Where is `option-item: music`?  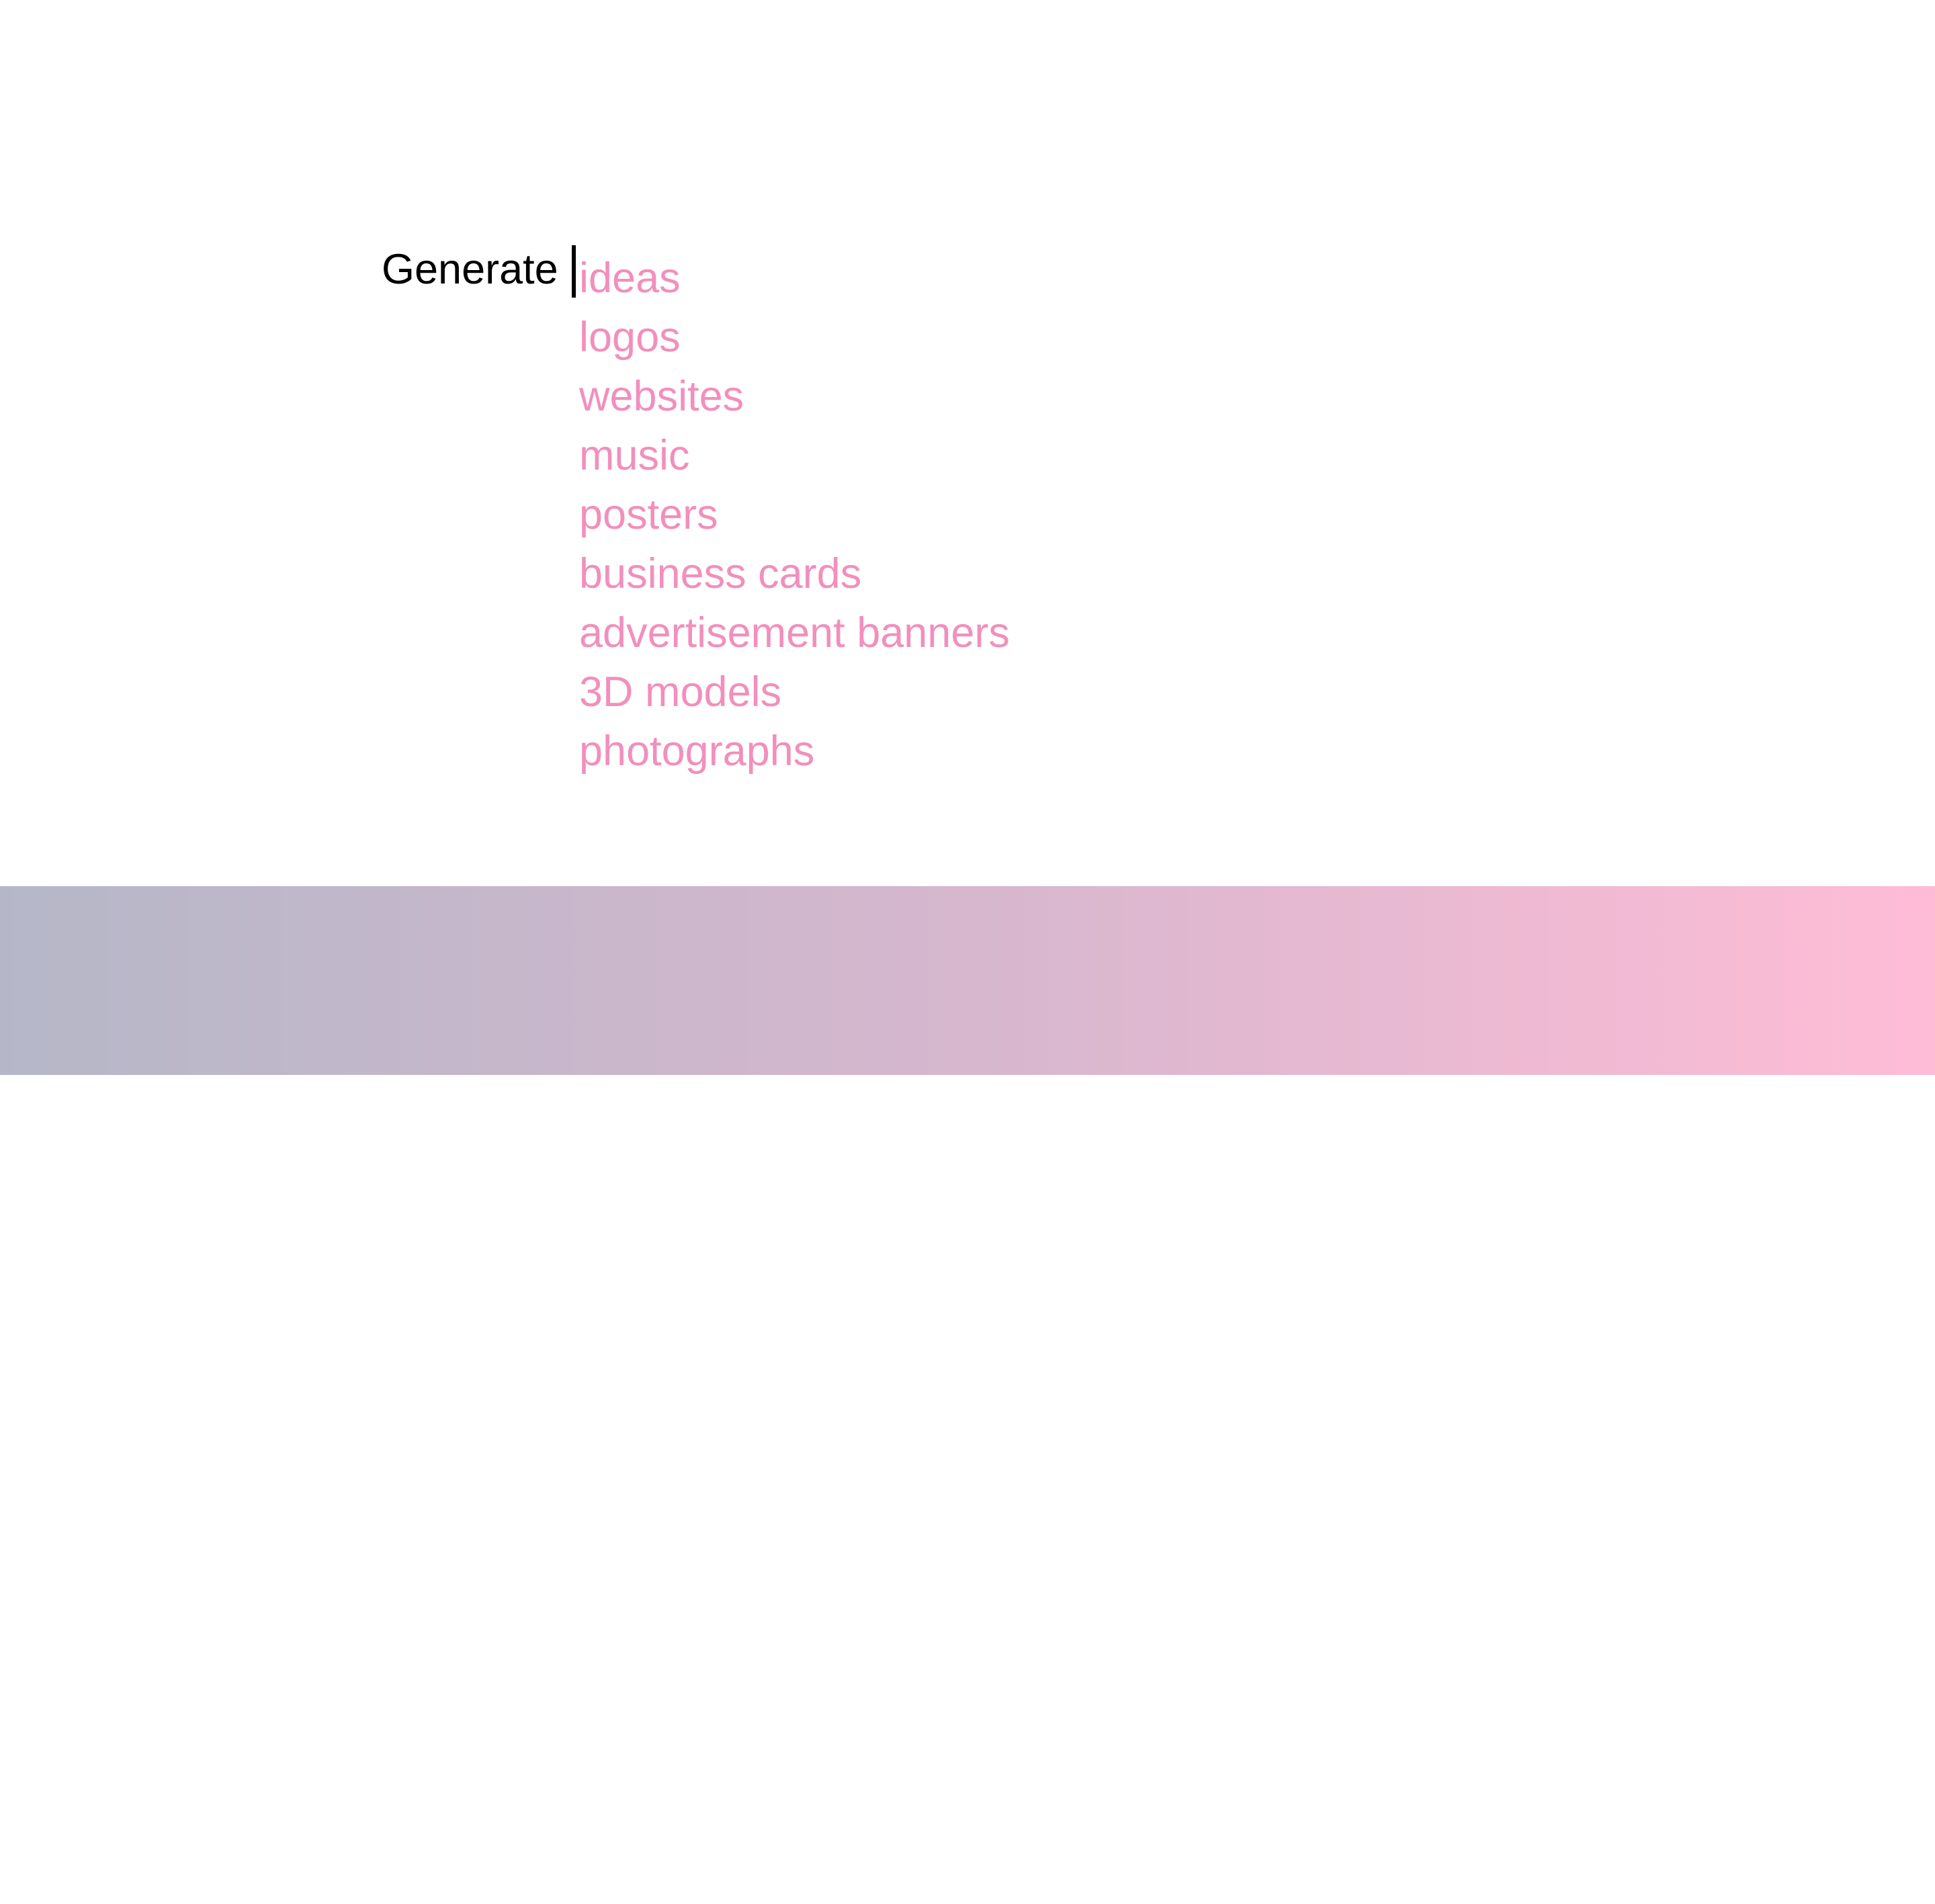 option-item: music is located at coordinates (794, 455).